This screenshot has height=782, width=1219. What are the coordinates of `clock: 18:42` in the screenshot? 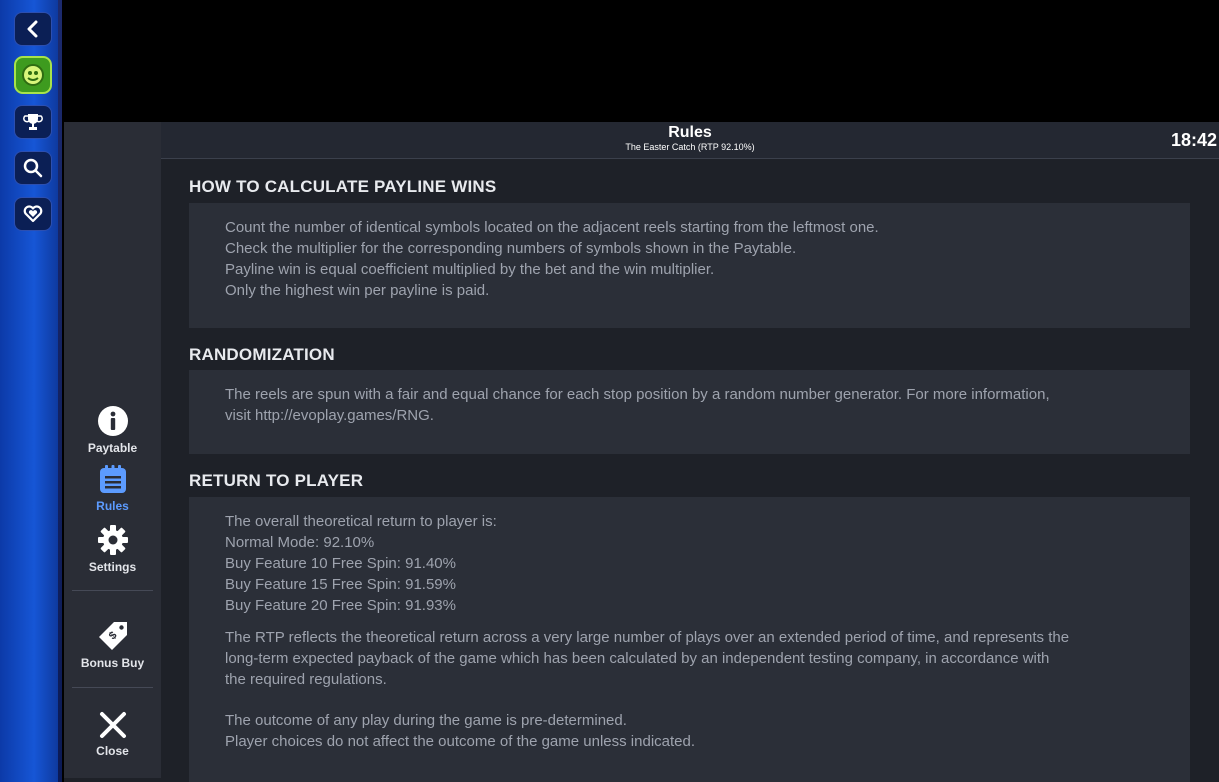 It's located at (1193, 140).